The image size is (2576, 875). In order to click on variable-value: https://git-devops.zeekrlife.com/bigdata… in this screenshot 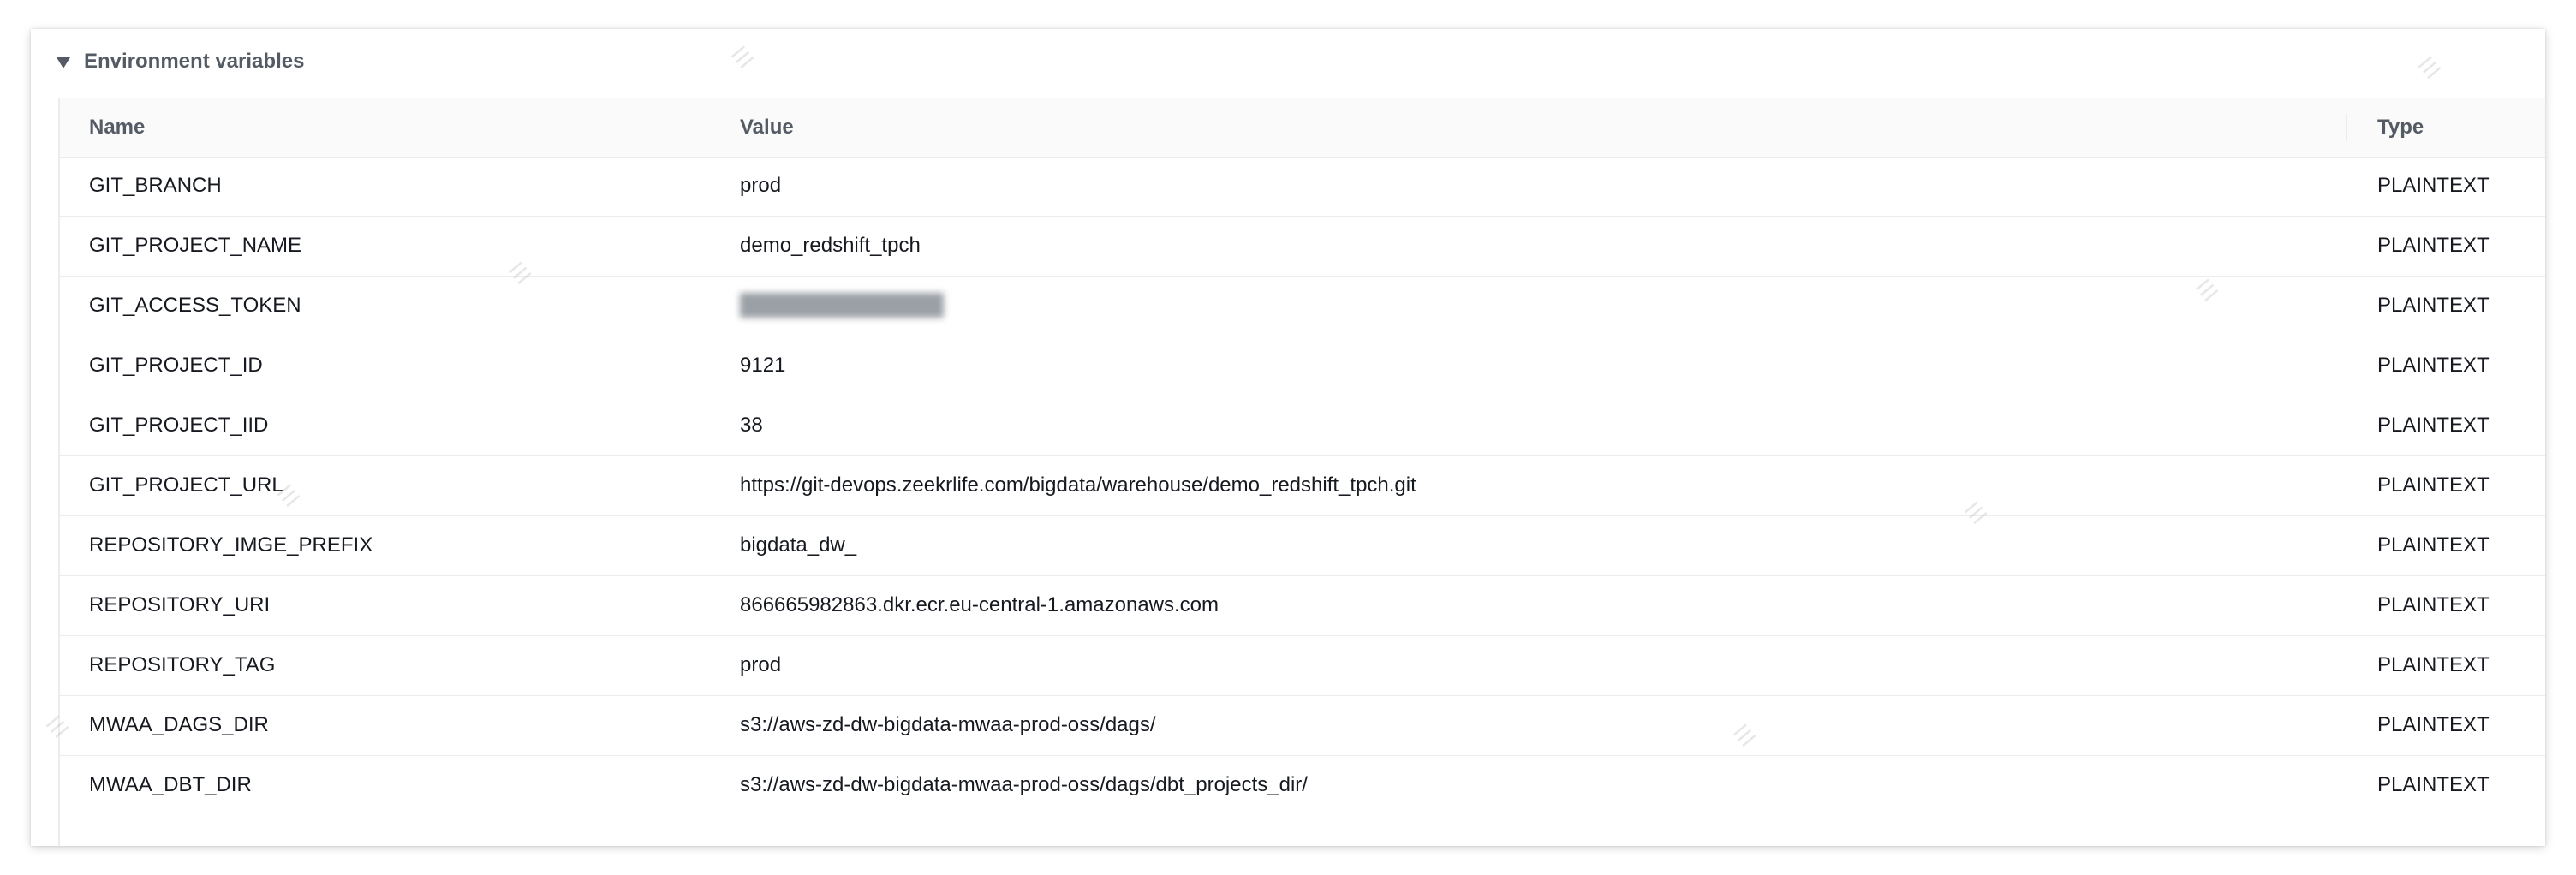, I will do `click(1078, 485)`.